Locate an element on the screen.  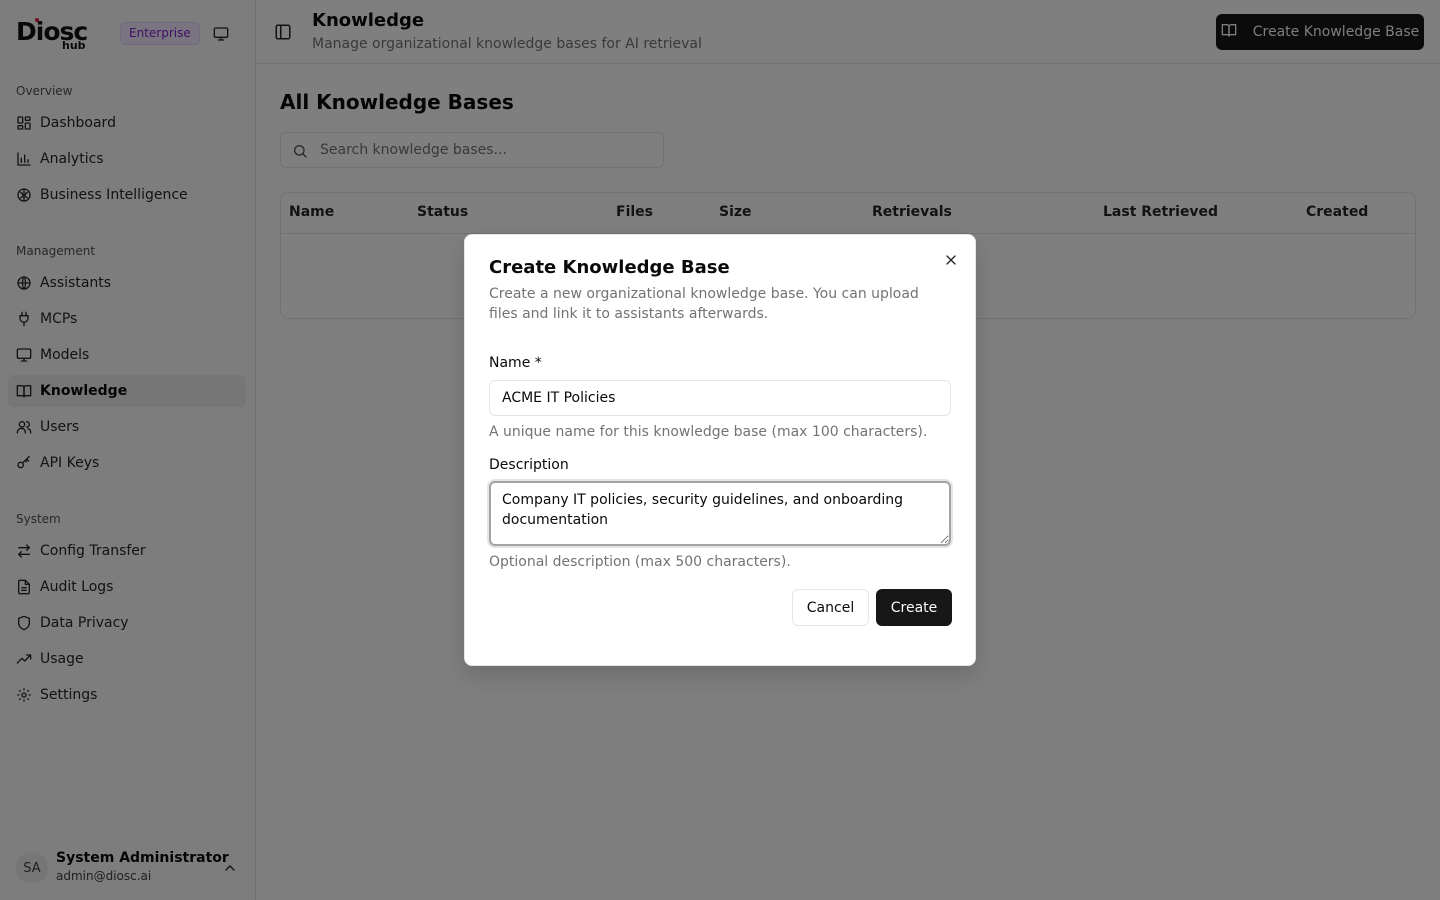
create-button: Create is located at coordinates (914, 607).